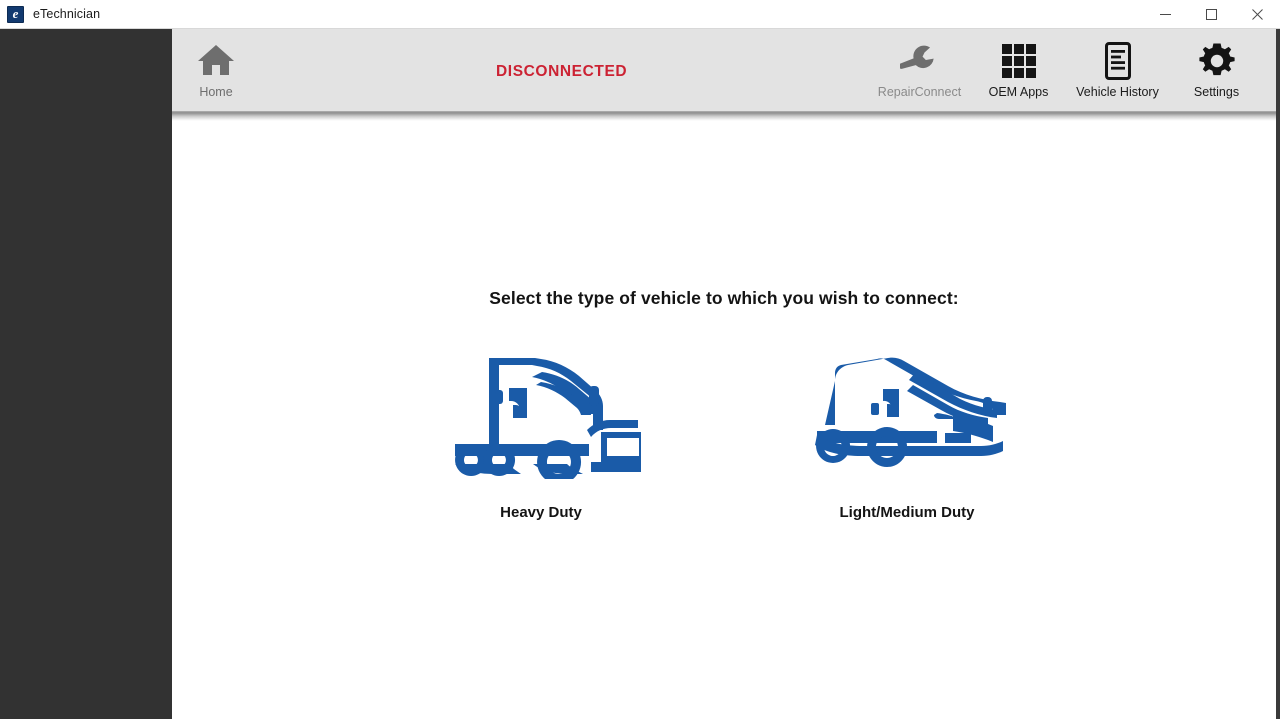 This screenshot has width=1280, height=719. What do you see at coordinates (216, 62) in the screenshot?
I see `home-icon` at bounding box center [216, 62].